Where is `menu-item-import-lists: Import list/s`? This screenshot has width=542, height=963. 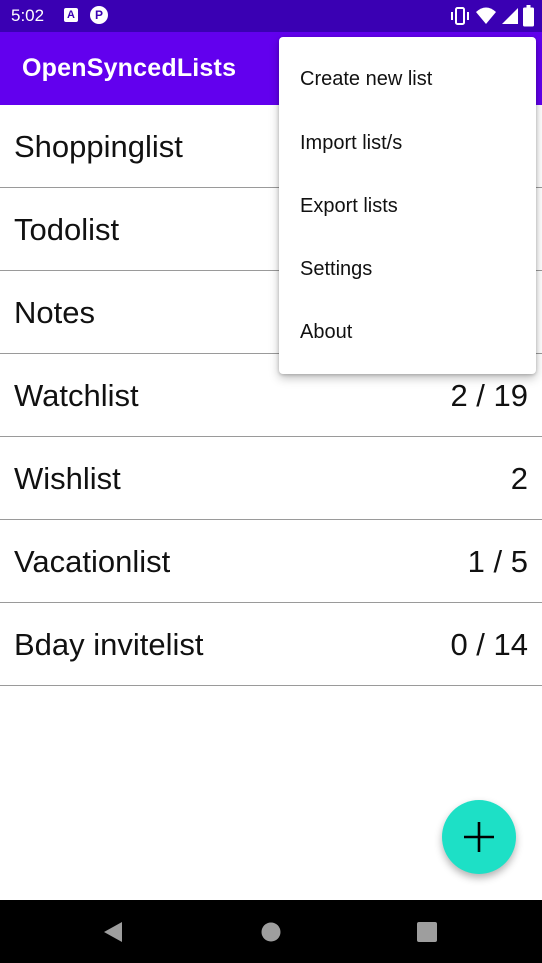 menu-item-import-lists: Import list/s is located at coordinates (407, 143).